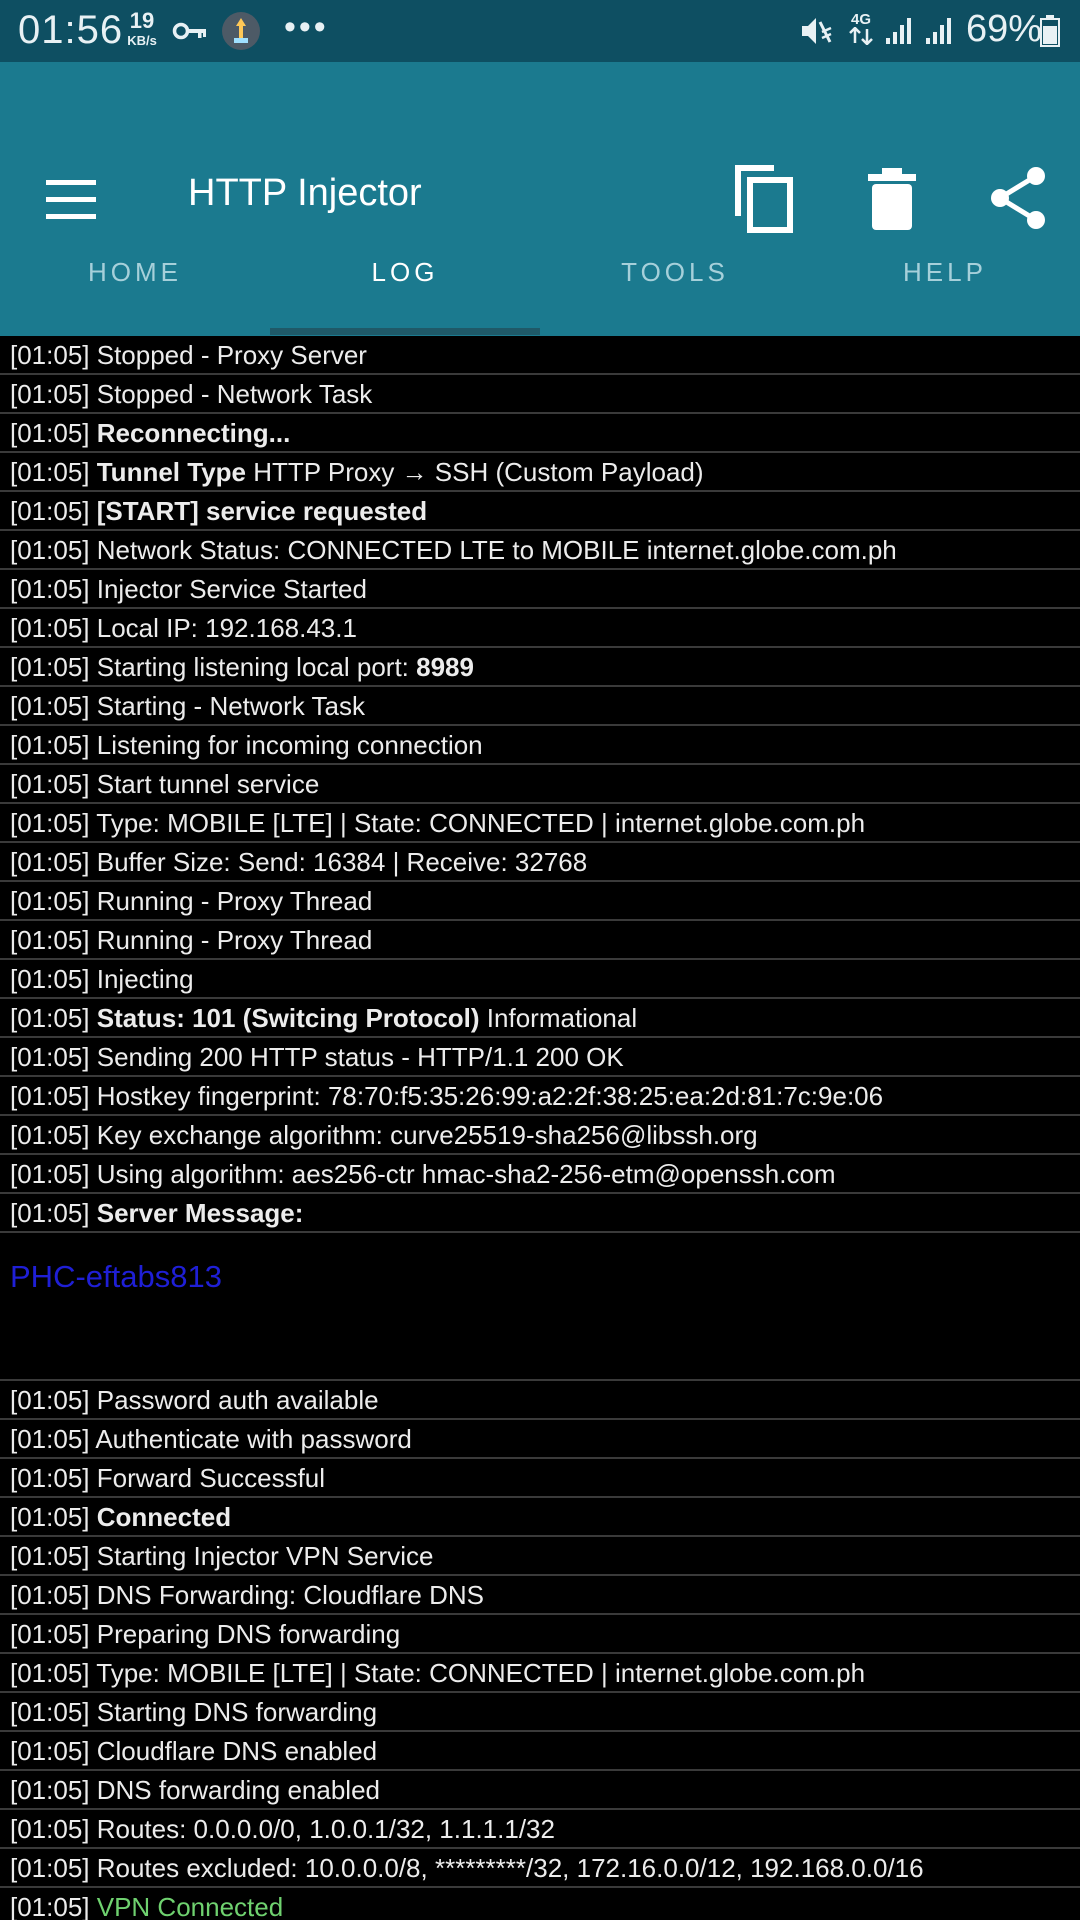 The height and width of the screenshot is (1920, 1080). Describe the element at coordinates (405, 286) in the screenshot. I see `tab-log: LOG` at that location.